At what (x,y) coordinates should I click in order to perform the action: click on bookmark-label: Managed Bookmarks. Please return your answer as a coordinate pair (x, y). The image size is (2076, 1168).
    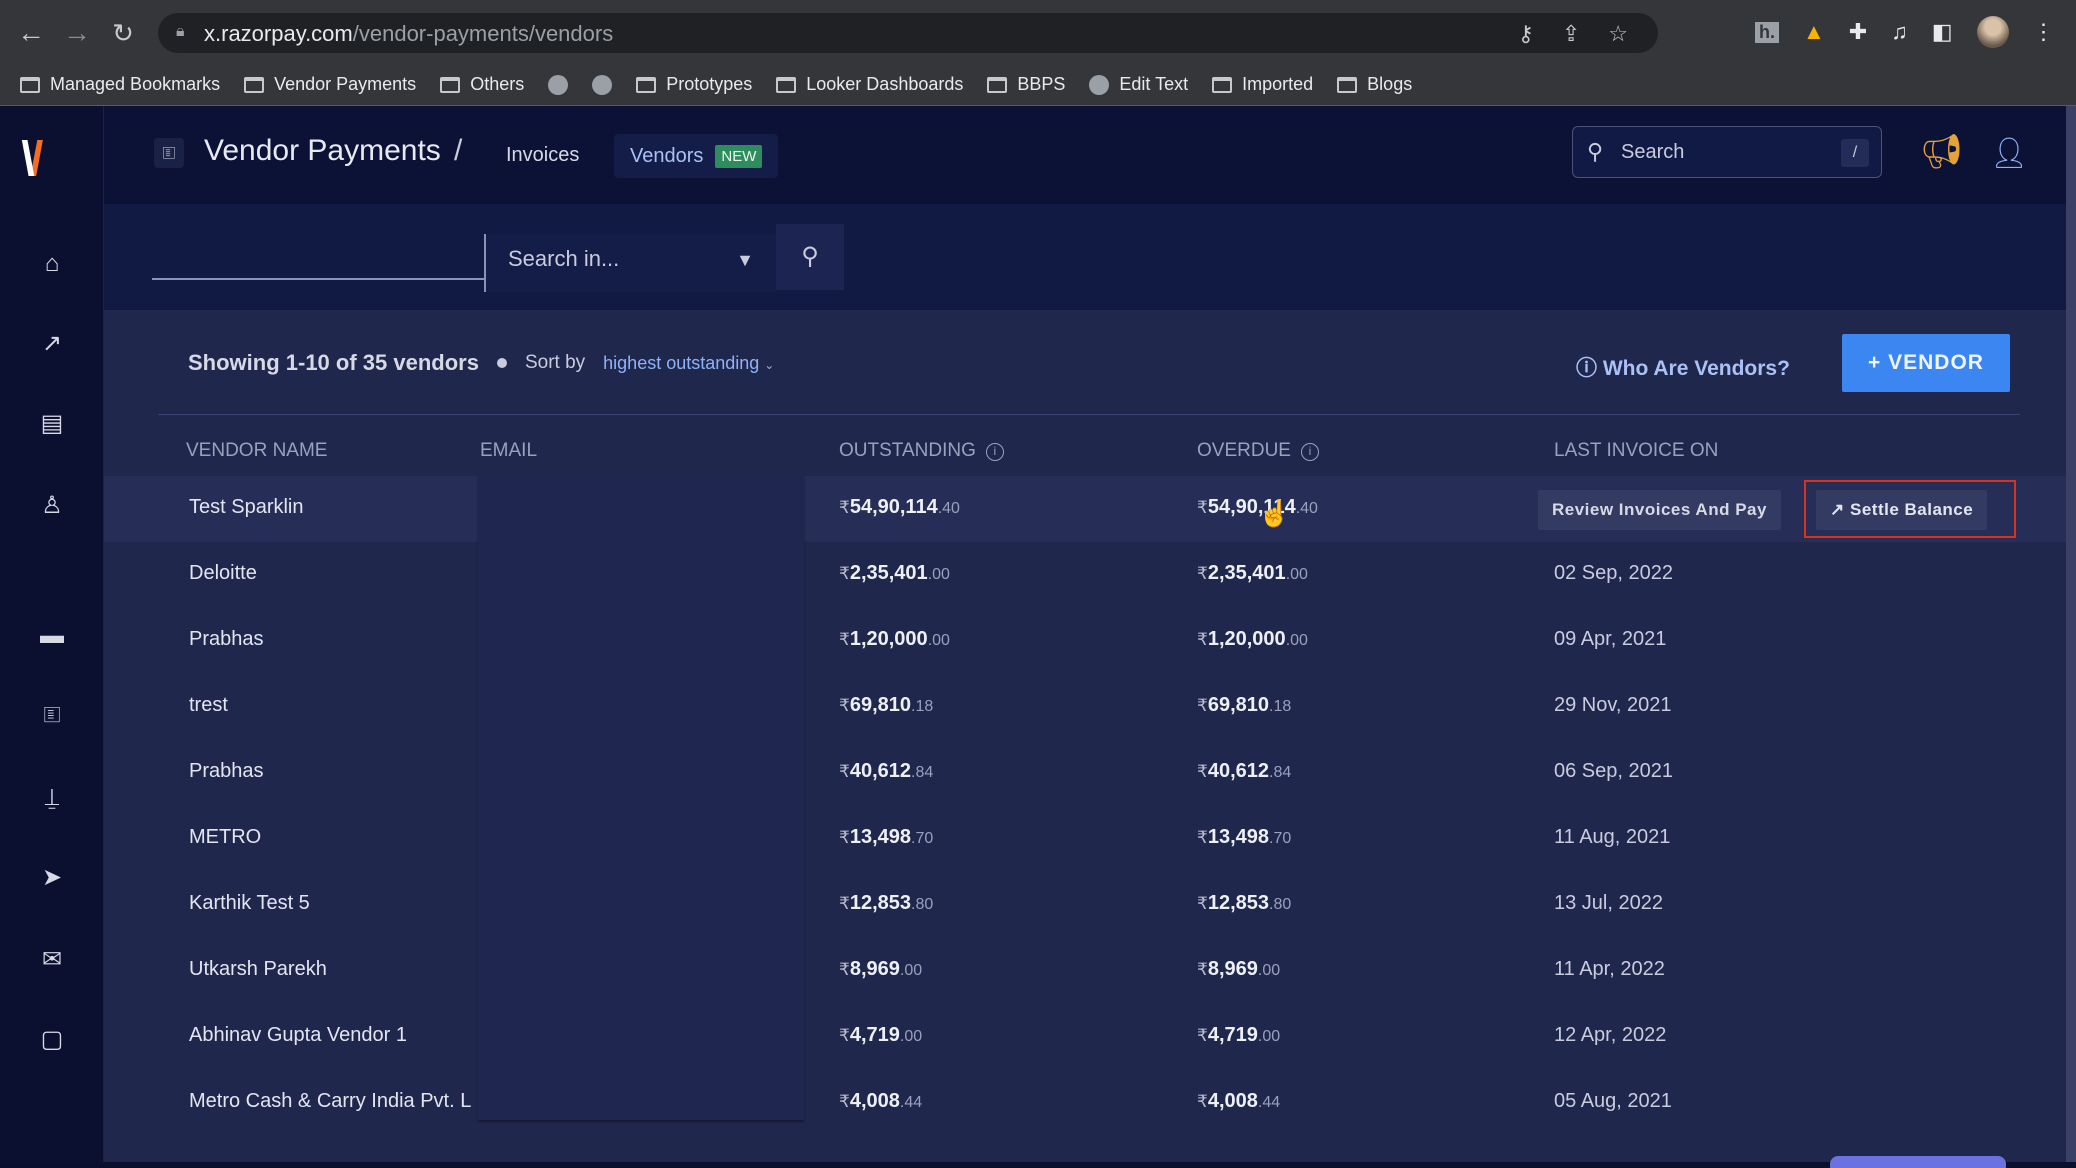
    Looking at the image, I should click on (135, 84).